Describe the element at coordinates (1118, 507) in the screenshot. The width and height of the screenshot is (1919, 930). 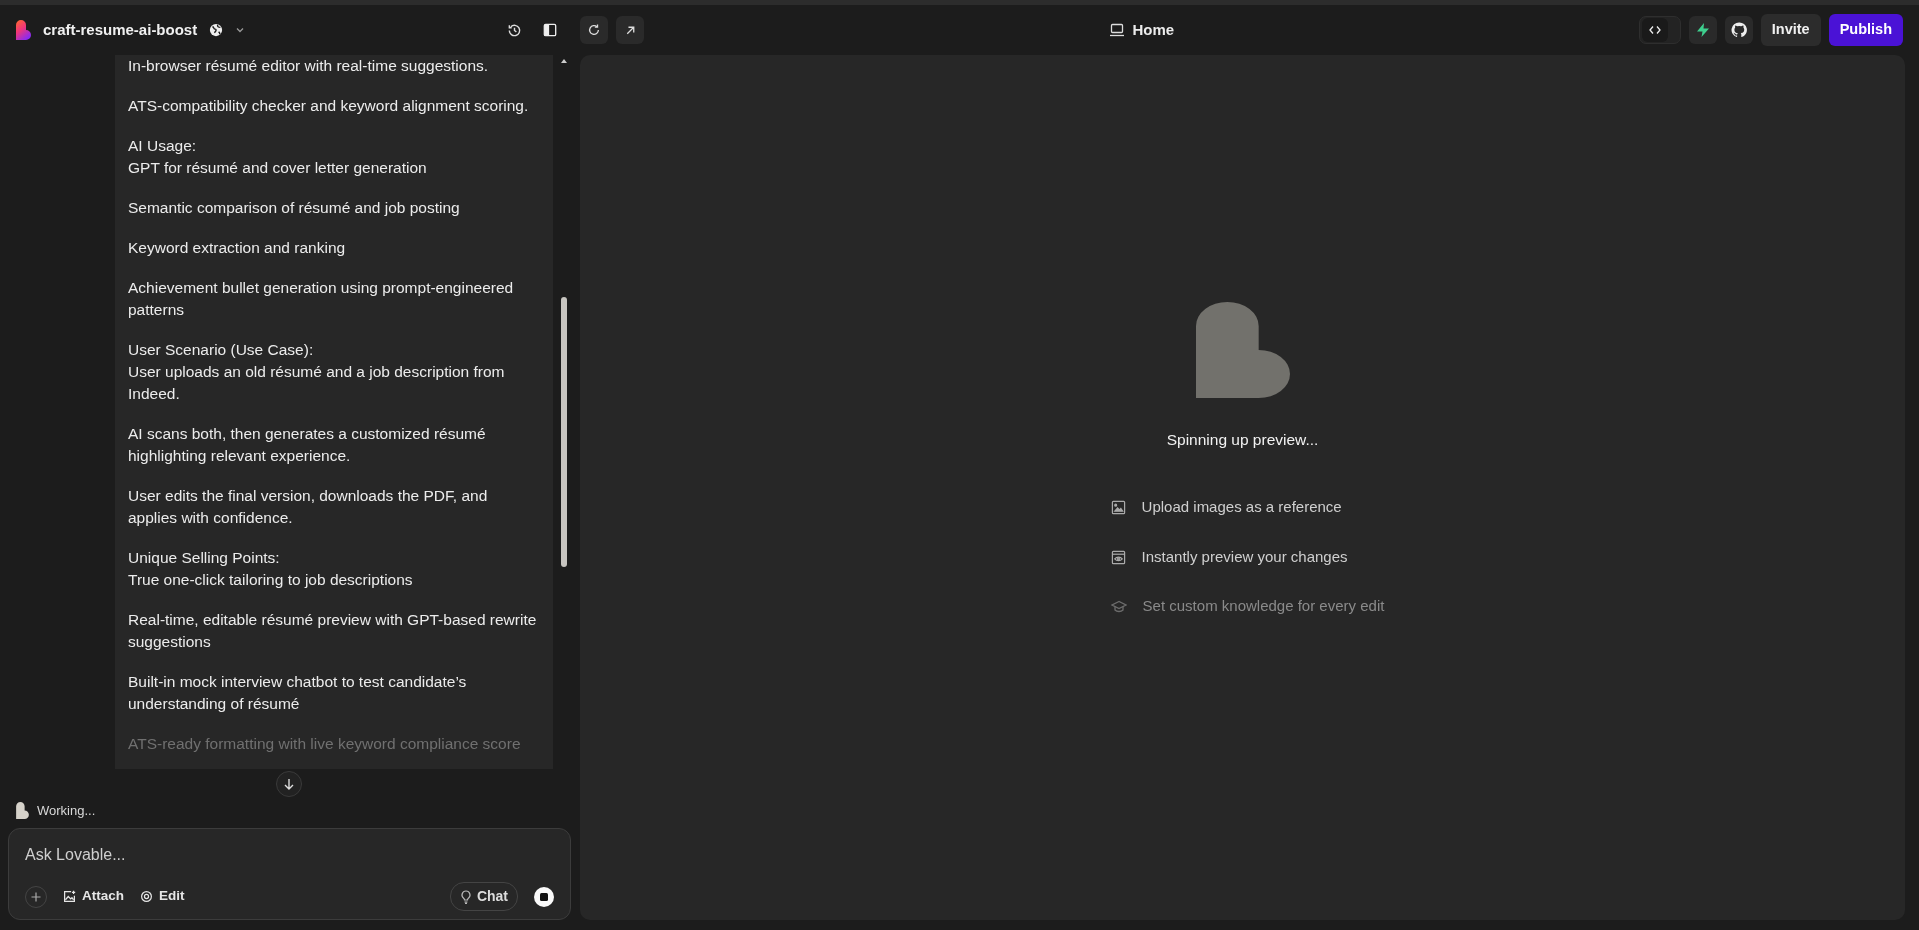
I see `image-icon` at that location.